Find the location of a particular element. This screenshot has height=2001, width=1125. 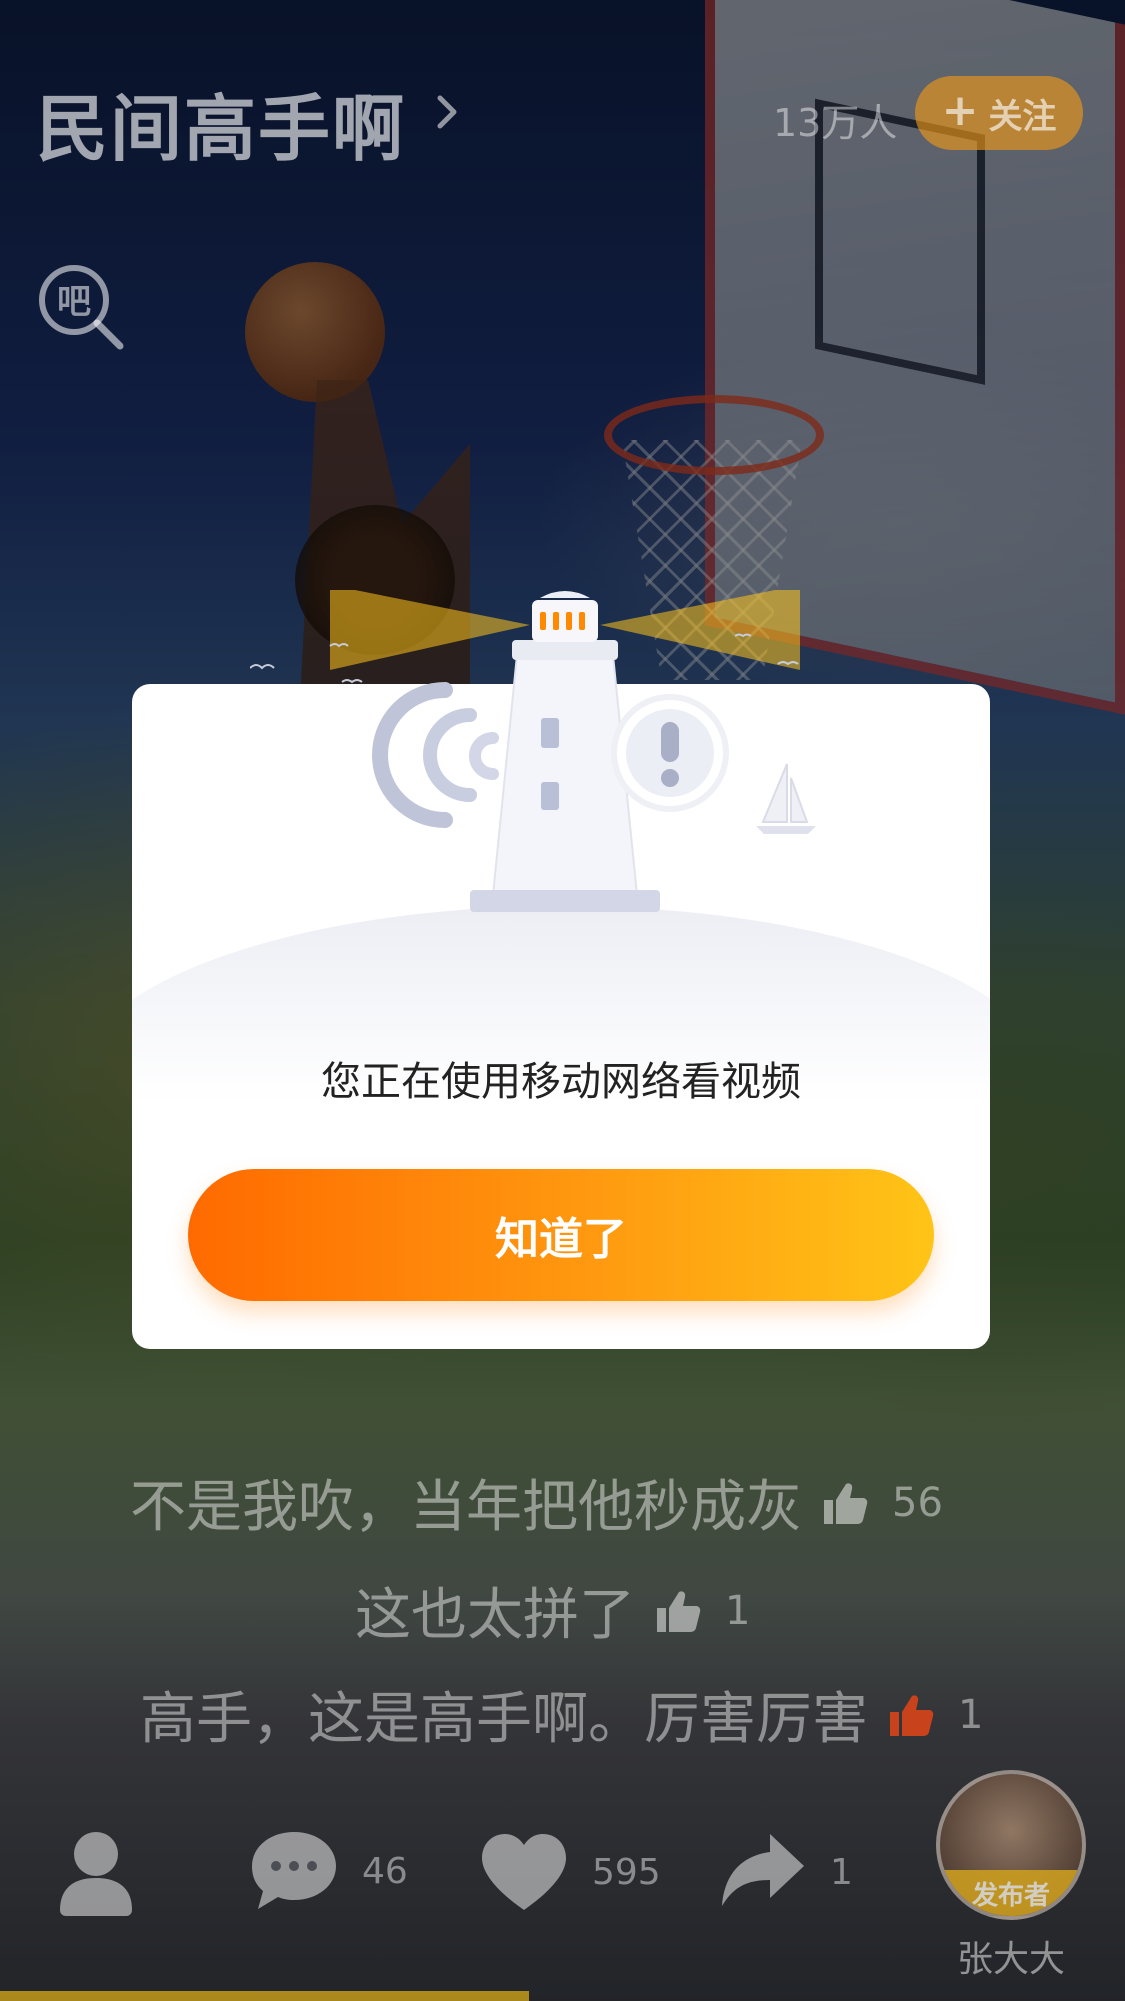

tieba-search-icon: 吧 is located at coordinates (81, 307).